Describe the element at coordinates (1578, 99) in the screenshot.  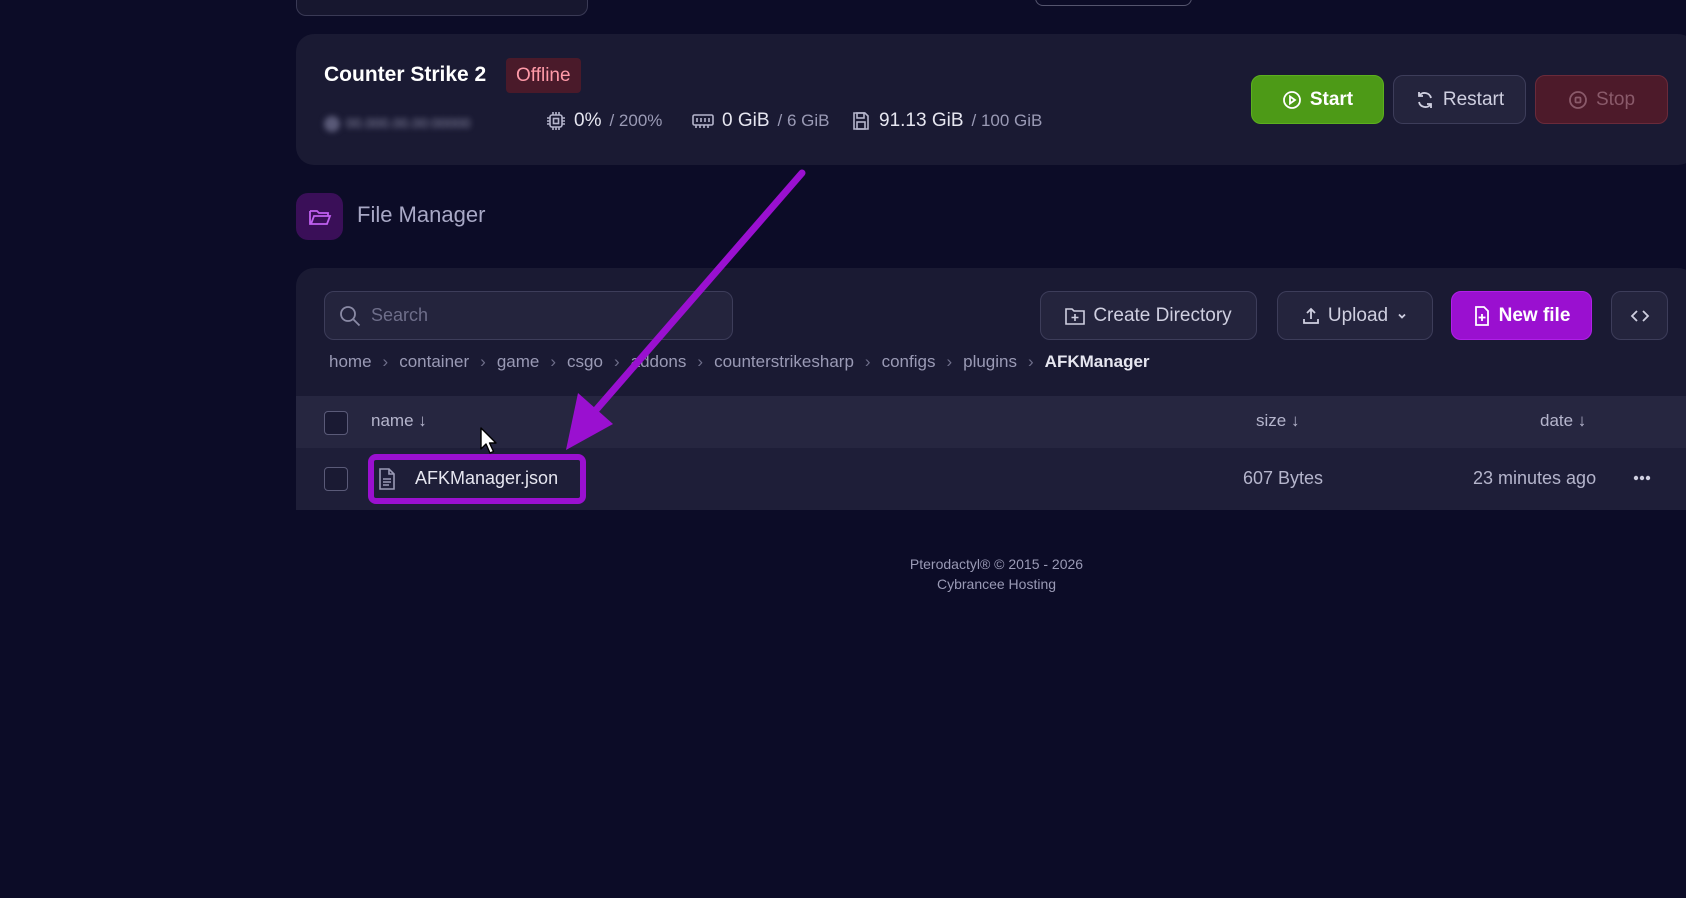
I see `stop-circle-icon` at that location.